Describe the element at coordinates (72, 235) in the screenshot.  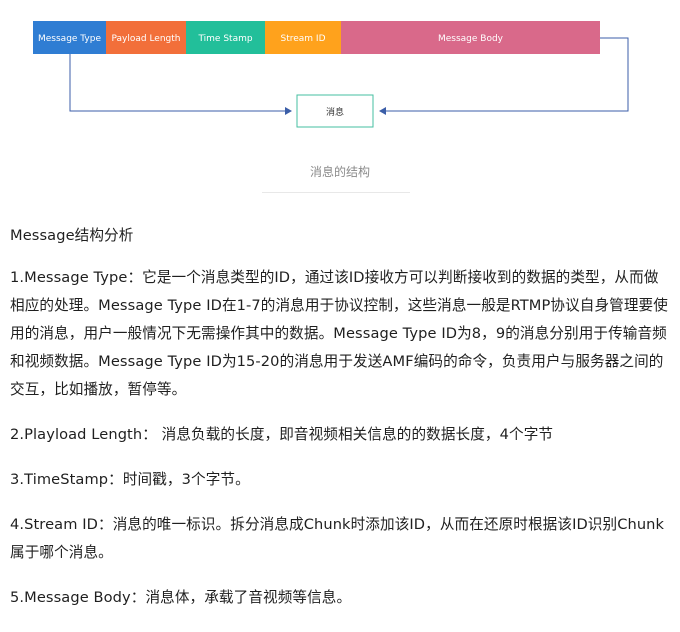
I see `section-heading: Message结构分析` at that location.